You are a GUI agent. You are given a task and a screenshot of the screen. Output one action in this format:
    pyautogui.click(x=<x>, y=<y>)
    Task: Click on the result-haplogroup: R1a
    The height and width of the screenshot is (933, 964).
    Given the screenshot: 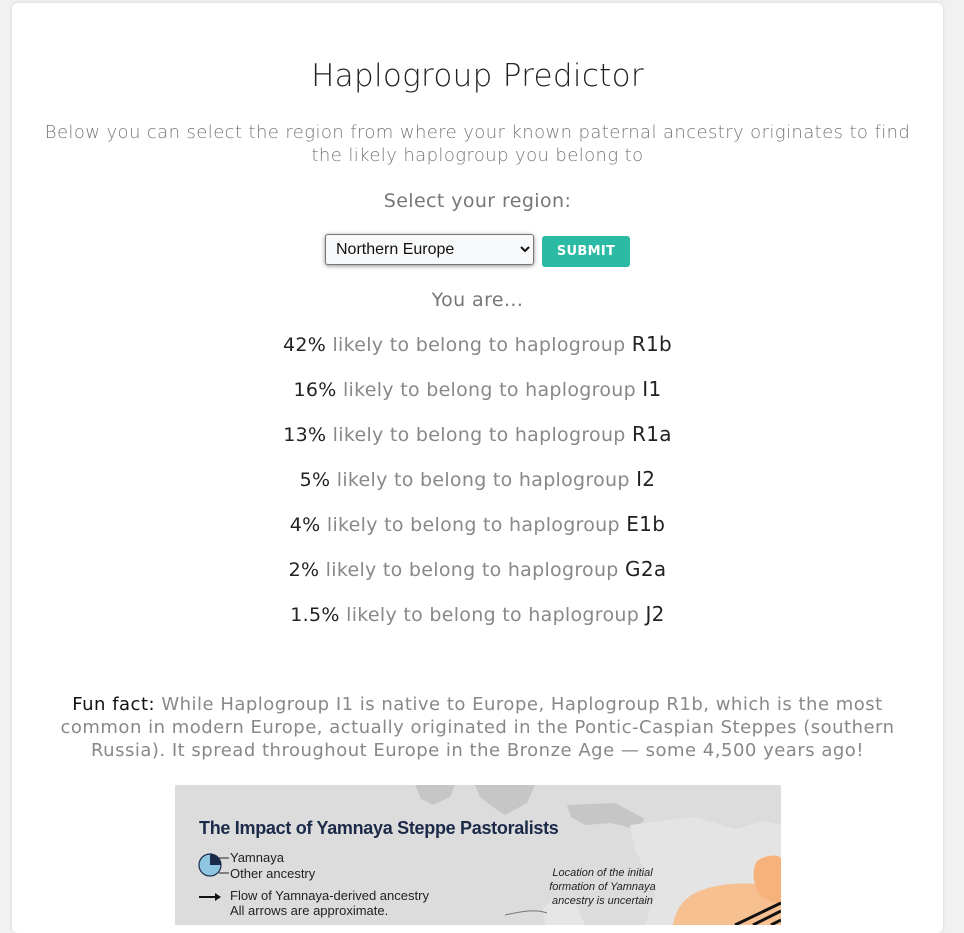 What is the action you would take?
    pyautogui.click(x=652, y=434)
    